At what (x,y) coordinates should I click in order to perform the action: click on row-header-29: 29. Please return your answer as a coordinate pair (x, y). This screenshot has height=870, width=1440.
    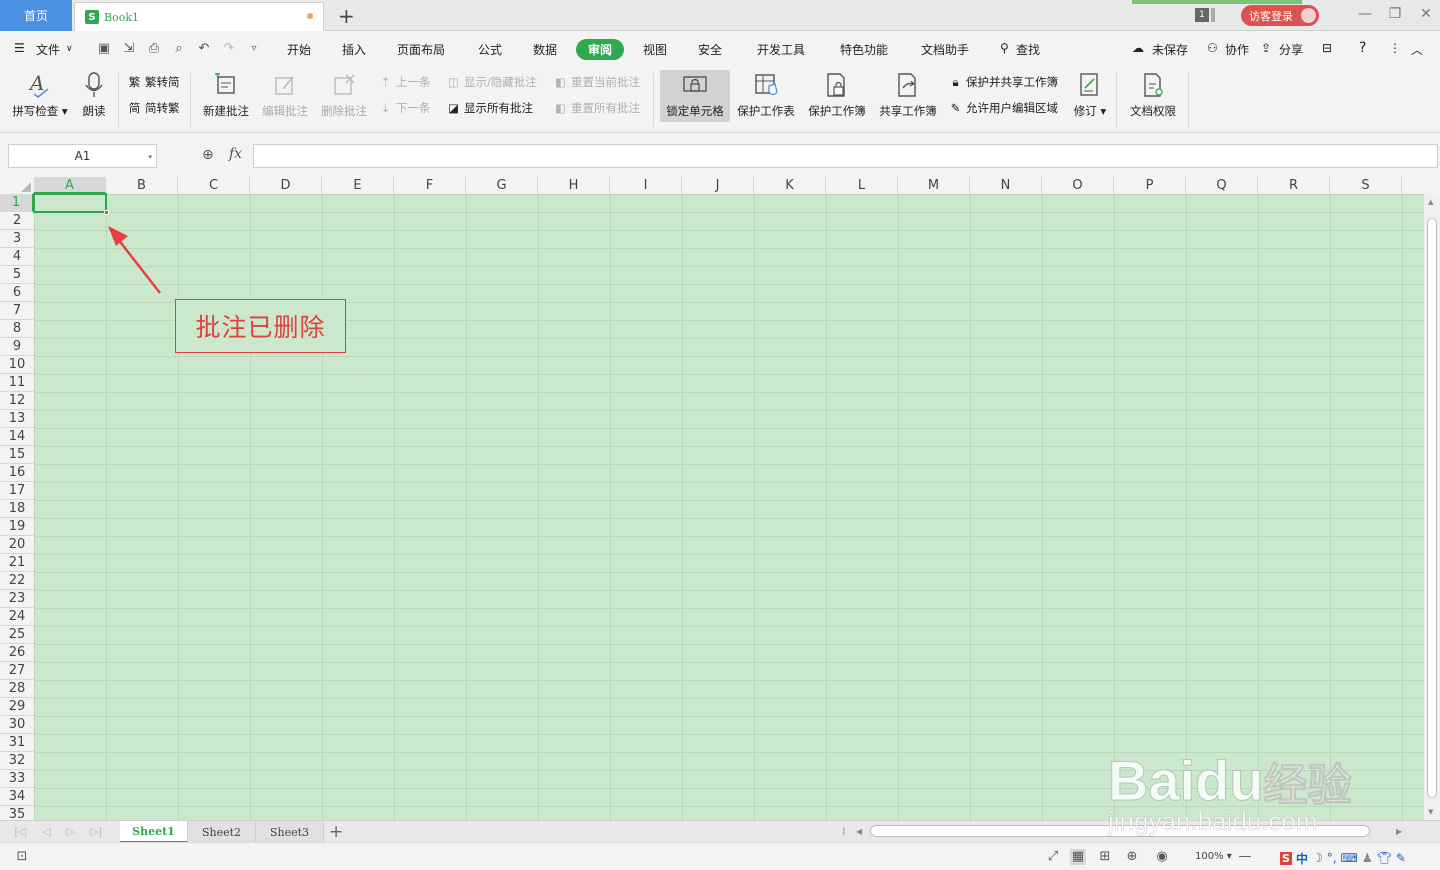
    Looking at the image, I should click on (17, 707).